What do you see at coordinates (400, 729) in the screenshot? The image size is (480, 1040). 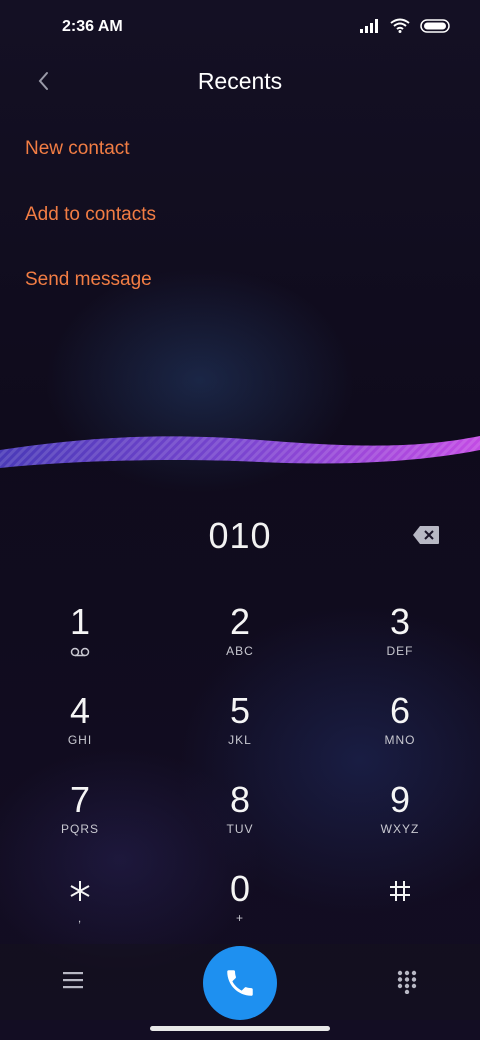 I see `key-6: 6 MNO` at bounding box center [400, 729].